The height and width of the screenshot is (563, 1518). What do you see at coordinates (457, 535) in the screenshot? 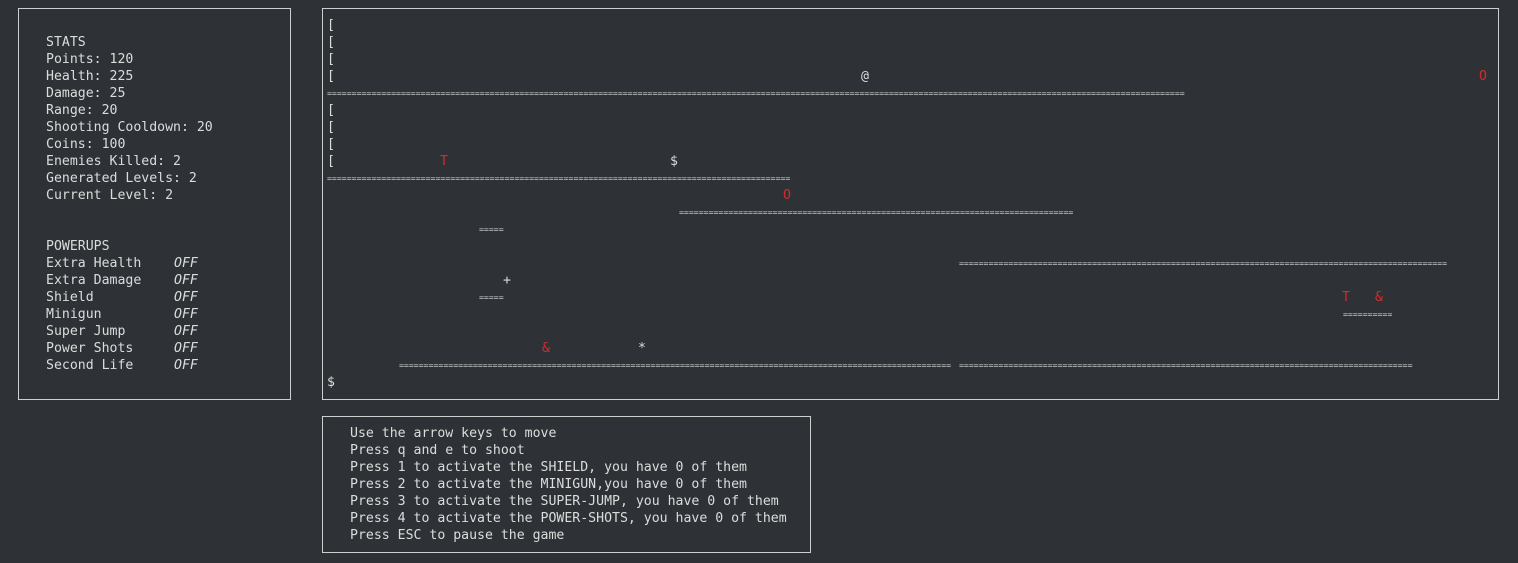
I see `help-line: Press ESC to pause the game` at bounding box center [457, 535].